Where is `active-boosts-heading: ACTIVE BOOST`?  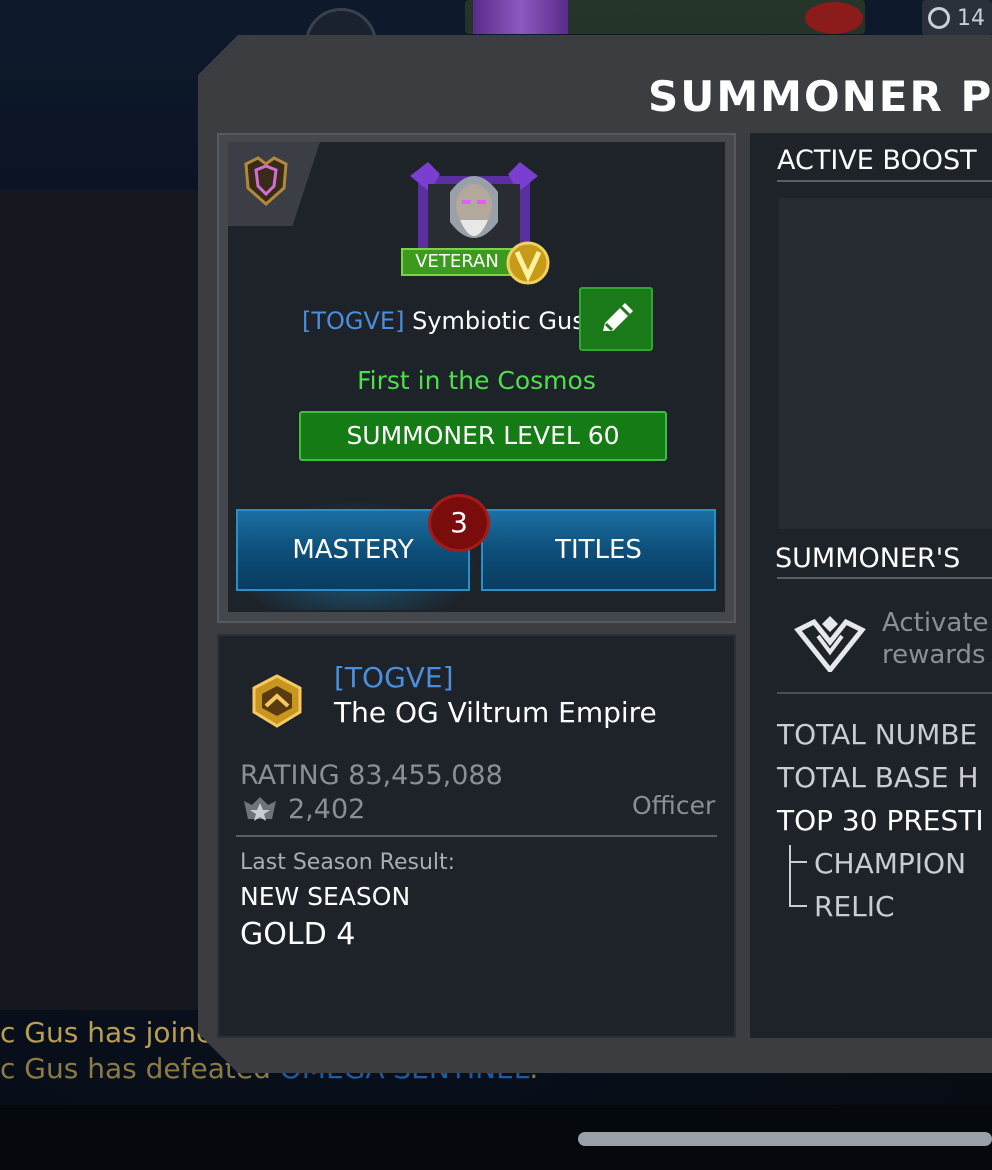 active-boosts-heading: ACTIVE BOOST is located at coordinates (877, 160).